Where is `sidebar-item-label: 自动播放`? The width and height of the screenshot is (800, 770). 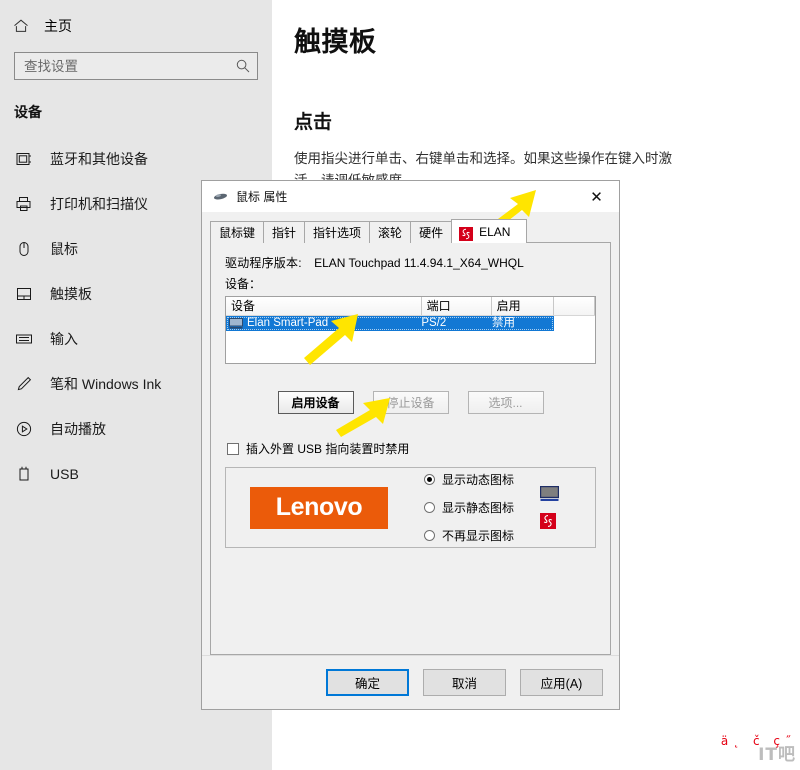 sidebar-item-label: 自动播放 is located at coordinates (78, 428).